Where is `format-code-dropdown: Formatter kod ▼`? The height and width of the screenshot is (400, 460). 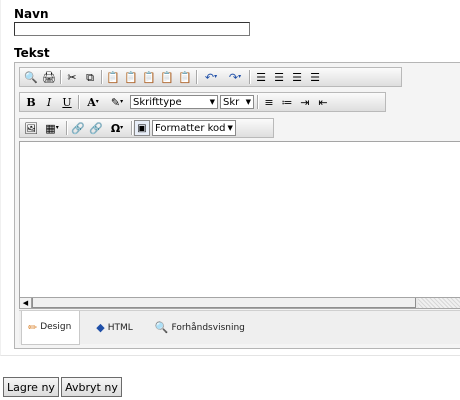
format-code-dropdown: Formatter kod ▼ is located at coordinates (194, 128).